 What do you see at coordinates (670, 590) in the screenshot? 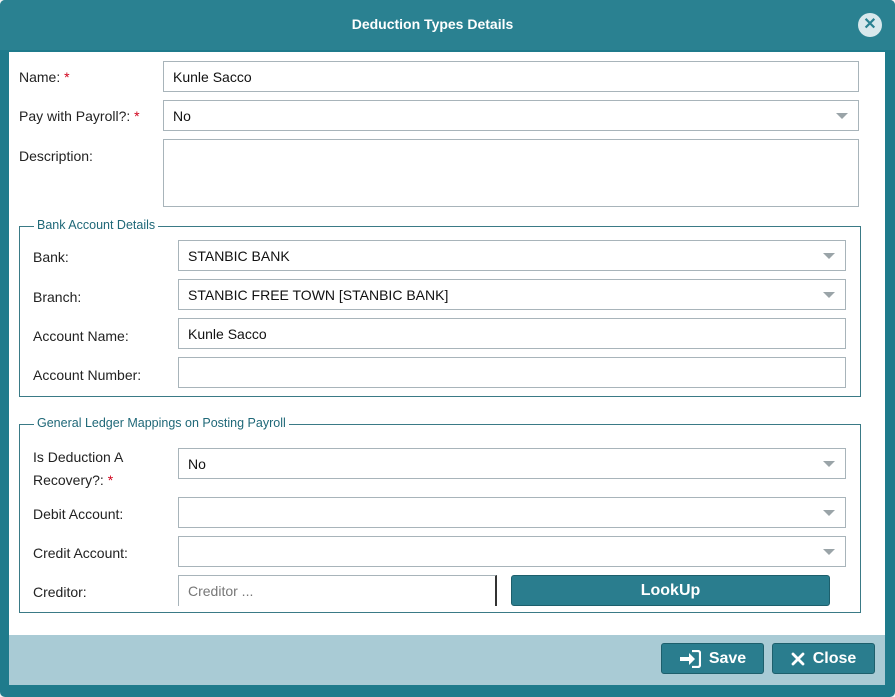
I see `lookup-button: LookUp` at bounding box center [670, 590].